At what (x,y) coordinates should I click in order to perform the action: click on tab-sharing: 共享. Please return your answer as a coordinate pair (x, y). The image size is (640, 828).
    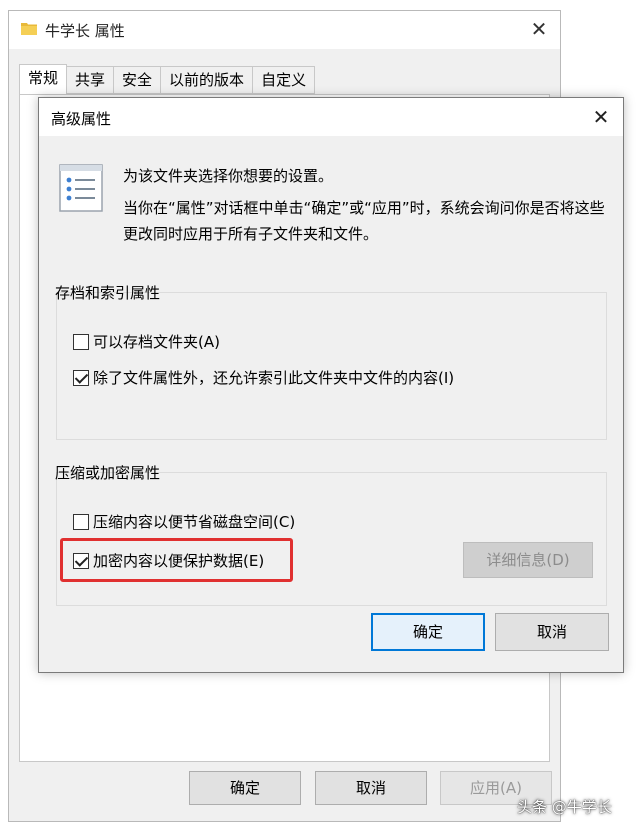
    Looking at the image, I should click on (91, 80).